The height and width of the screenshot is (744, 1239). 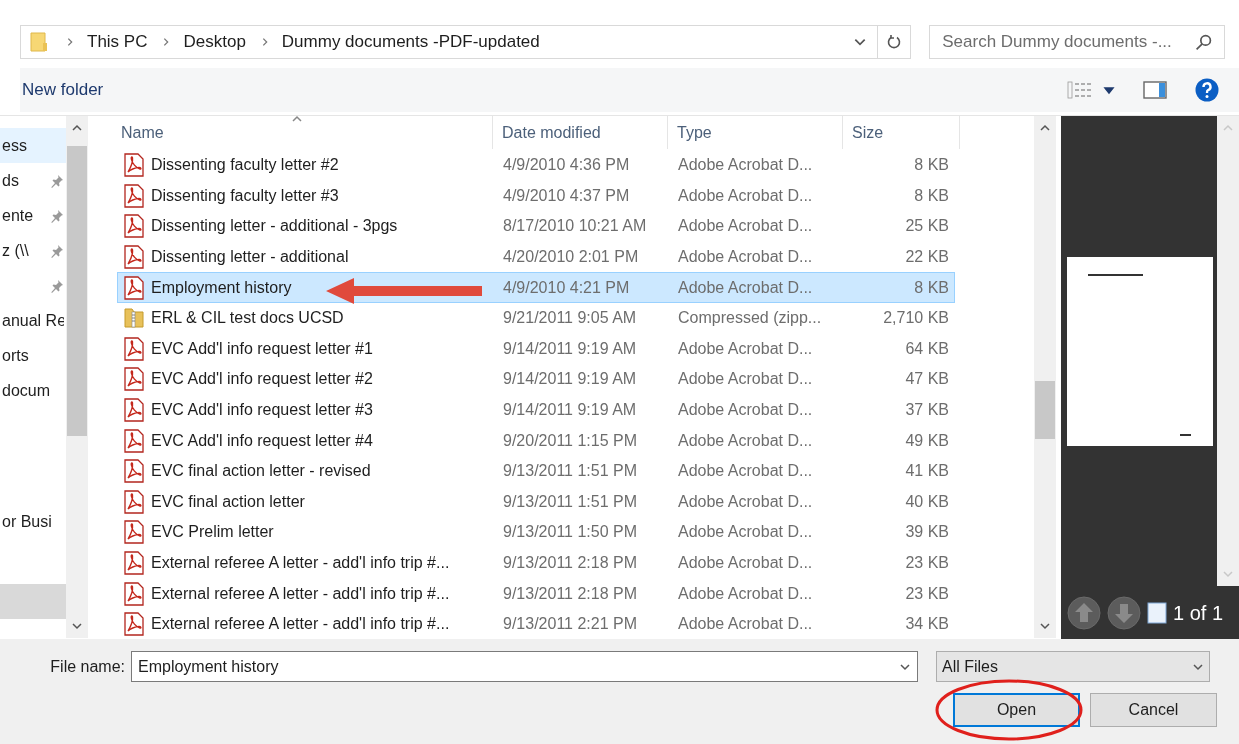 I want to click on file-size: 64 KB, so click(x=926, y=348).